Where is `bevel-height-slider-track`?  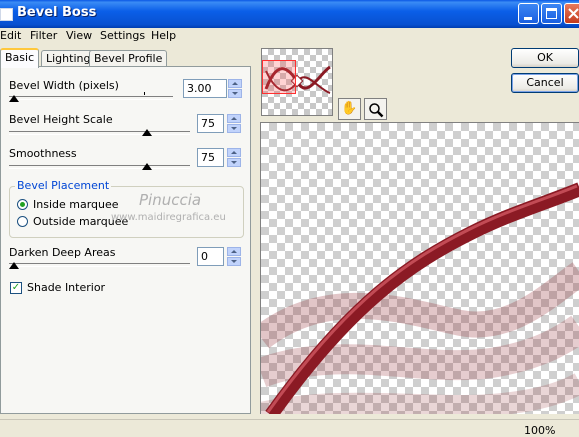
bevel-height-slider-track is located at coordinates (99, 133).